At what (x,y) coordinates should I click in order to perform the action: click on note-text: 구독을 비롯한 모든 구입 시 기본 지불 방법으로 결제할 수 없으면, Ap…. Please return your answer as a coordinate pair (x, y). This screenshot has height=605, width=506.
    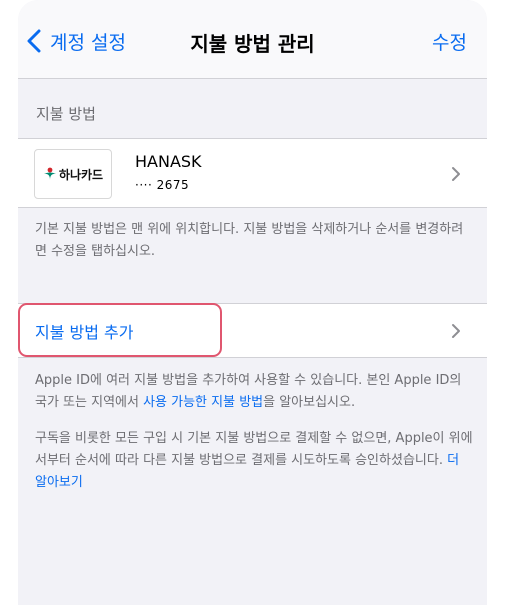
    Looking at the image, I should click on (254, 449).